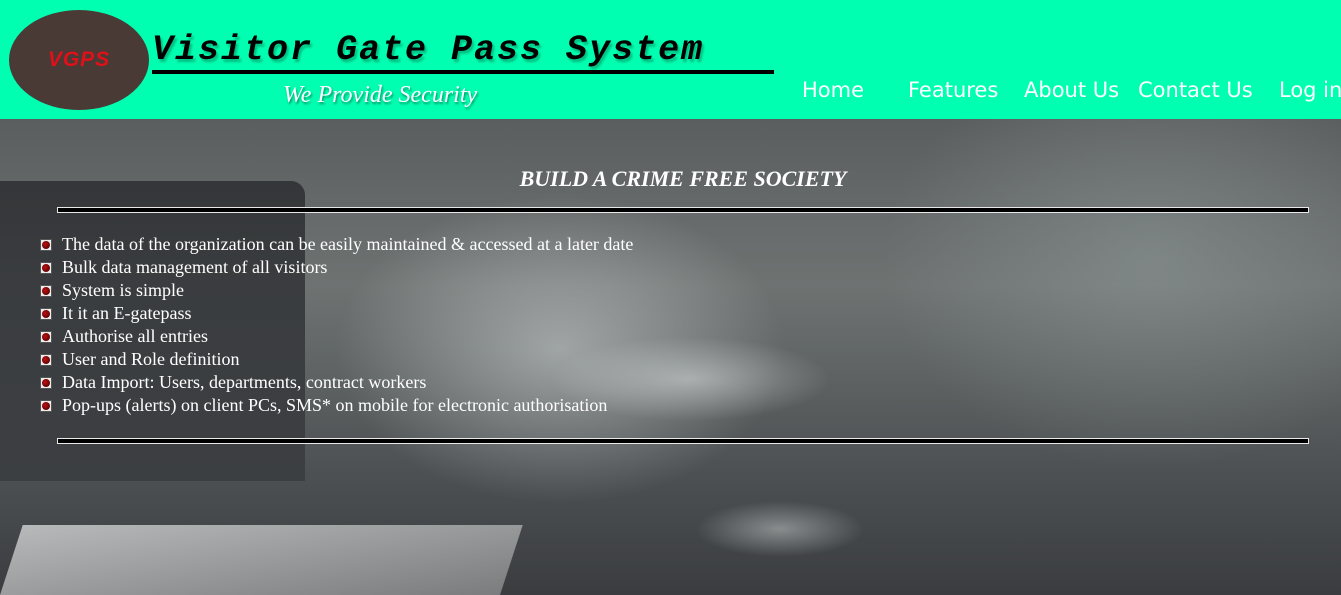  I want to click on list-item: Bulk data management of all visitors, so click(336, 267).